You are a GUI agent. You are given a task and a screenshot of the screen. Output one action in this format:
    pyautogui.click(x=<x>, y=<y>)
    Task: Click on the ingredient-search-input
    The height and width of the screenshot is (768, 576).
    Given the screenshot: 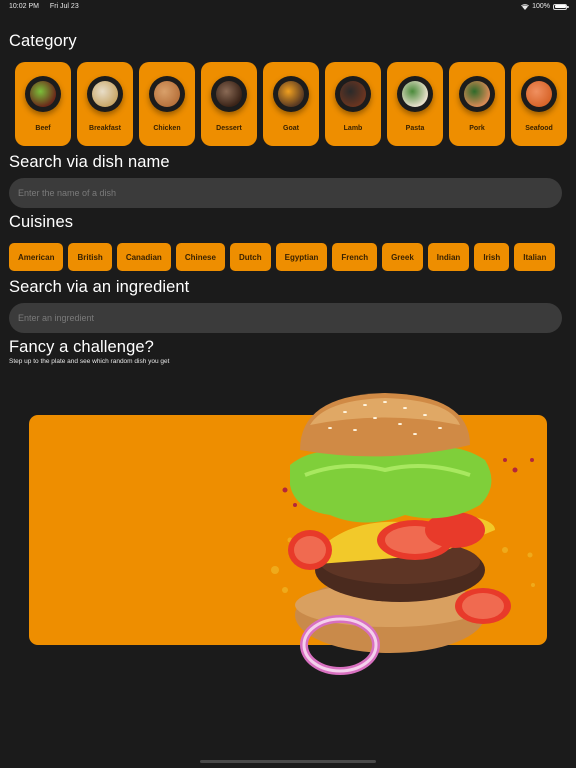 What is the action you would take?
    pyautogui.click(x=285, y=318)
    